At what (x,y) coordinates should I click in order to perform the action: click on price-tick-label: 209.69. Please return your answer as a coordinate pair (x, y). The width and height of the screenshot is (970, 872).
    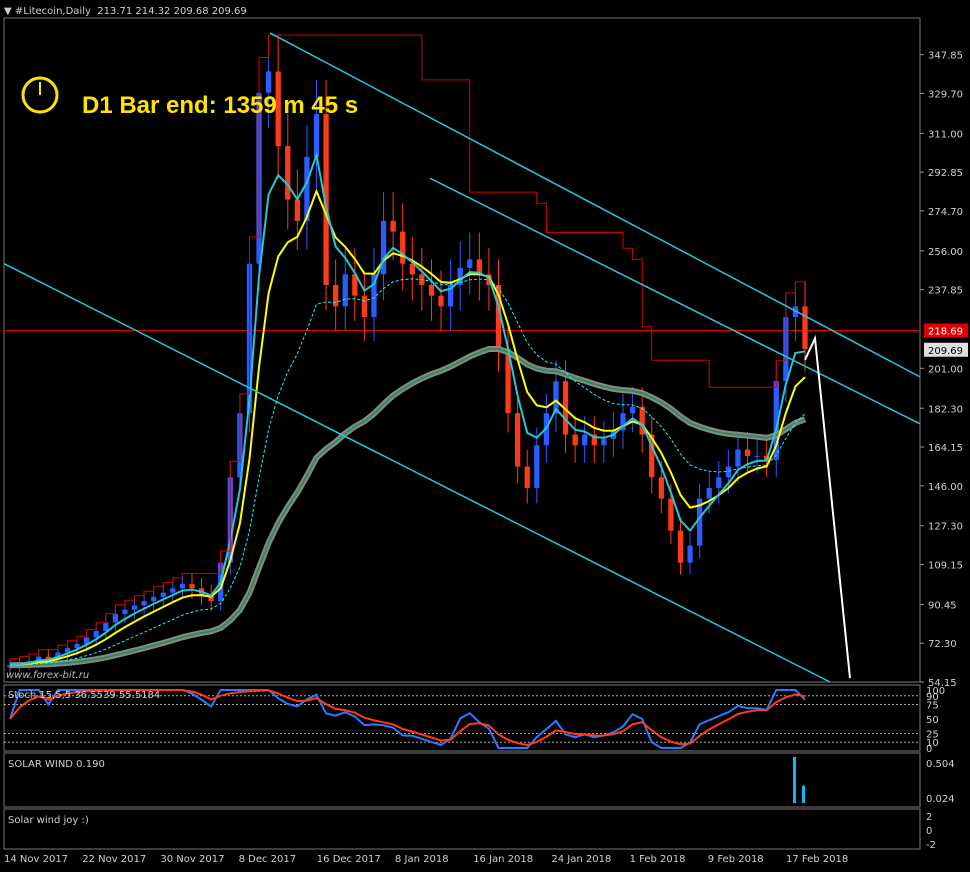
    Looking at the image, I should click on (945, 351).